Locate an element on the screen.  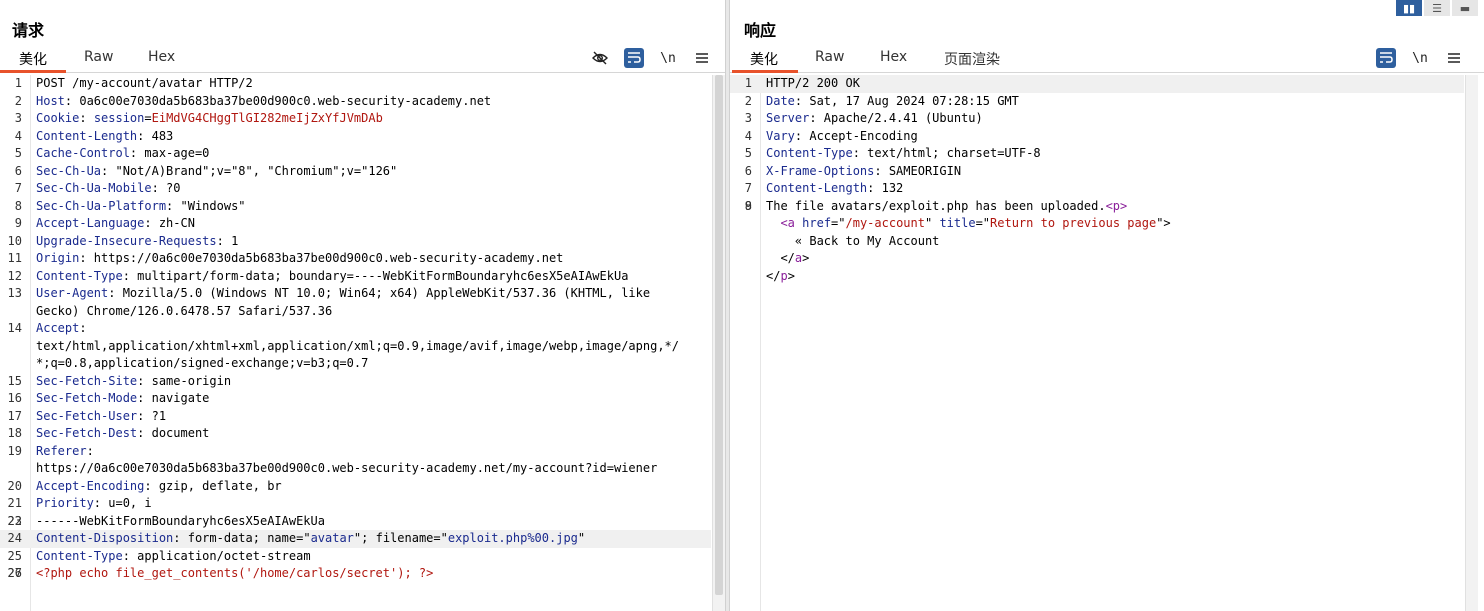
code-token: Host is located at coordinates (50, 100).